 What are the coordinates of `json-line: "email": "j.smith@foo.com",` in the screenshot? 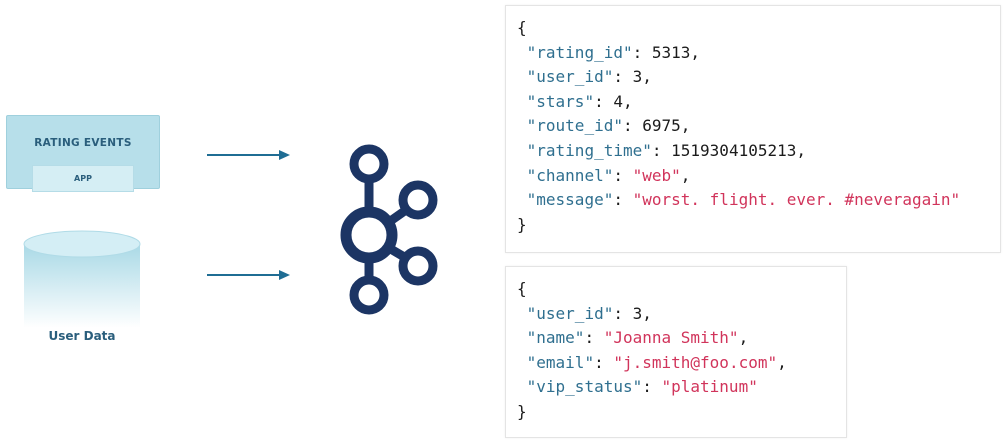 It's located at (656, 362).